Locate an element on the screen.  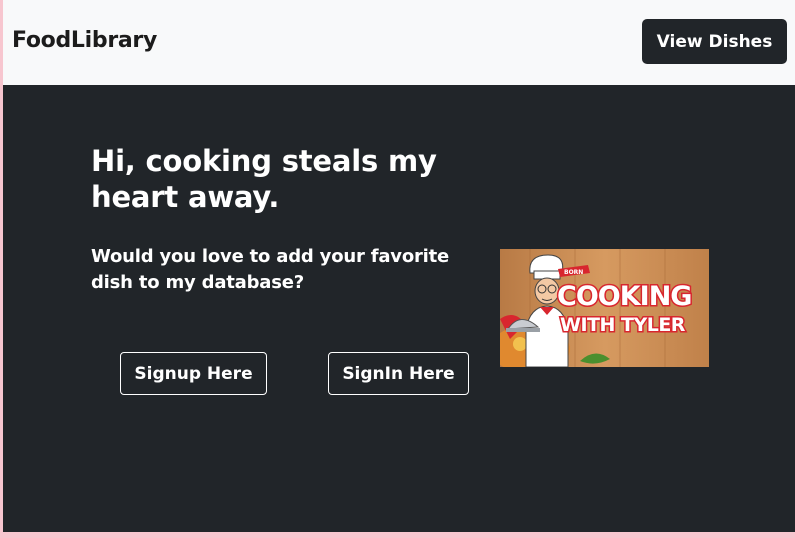
signup-button: Signup Here is located at coordinates (193, 373).